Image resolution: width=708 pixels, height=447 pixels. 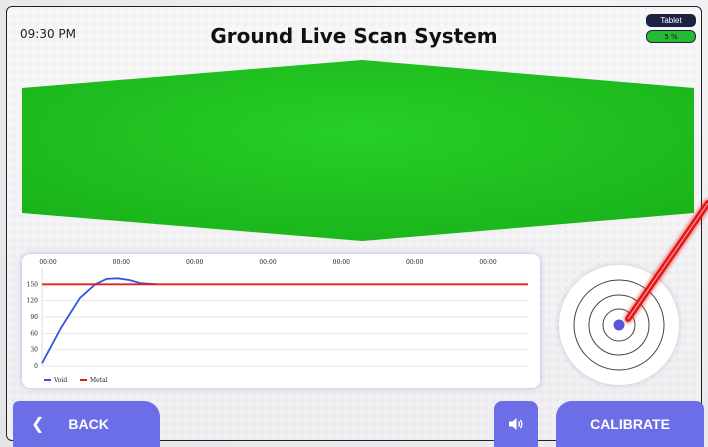 I want to click on radar-display, so click(x=619, y=325).